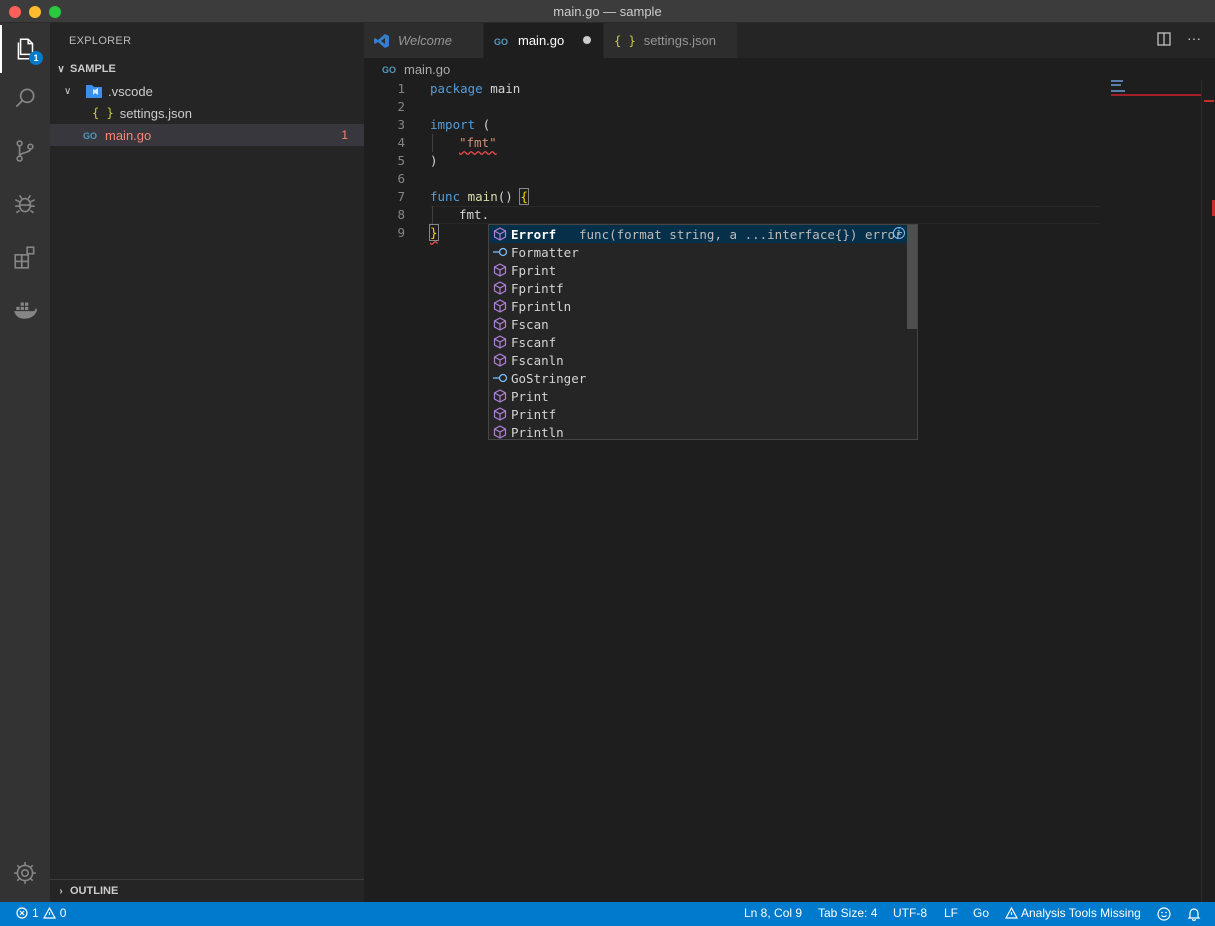 This screenshot has height=926, width=1215. Describe the element at coordinates (1164, 39) in the screenshot. I see `split-editor-icon` at that location.